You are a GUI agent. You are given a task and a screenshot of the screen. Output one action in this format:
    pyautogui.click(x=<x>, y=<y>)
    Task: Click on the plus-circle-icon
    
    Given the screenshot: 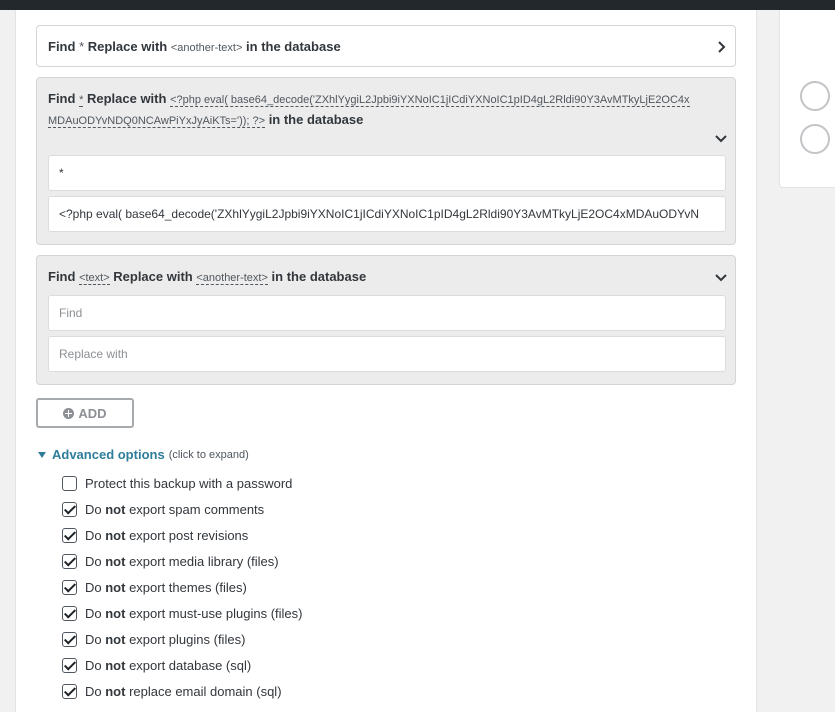 What is the action you would take?
    pyautogui.click(x=69, y=413)
    